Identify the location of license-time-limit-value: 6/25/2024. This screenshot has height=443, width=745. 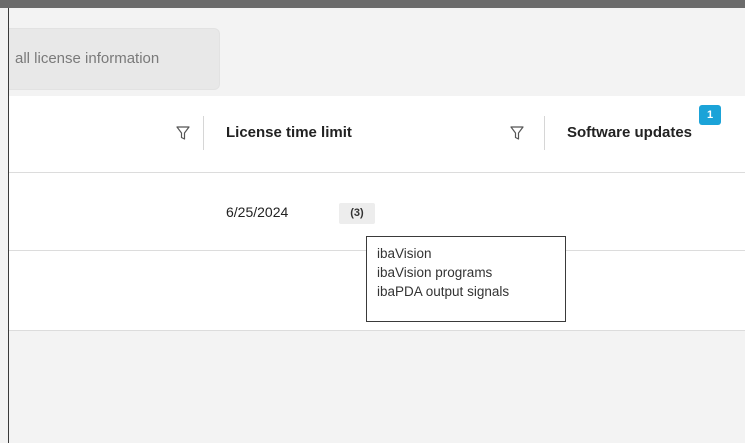
(257, 212).